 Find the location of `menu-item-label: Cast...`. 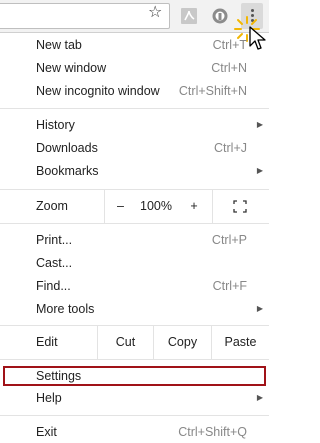

menu-item-label: Cast... is located at coordinates (54, 263).